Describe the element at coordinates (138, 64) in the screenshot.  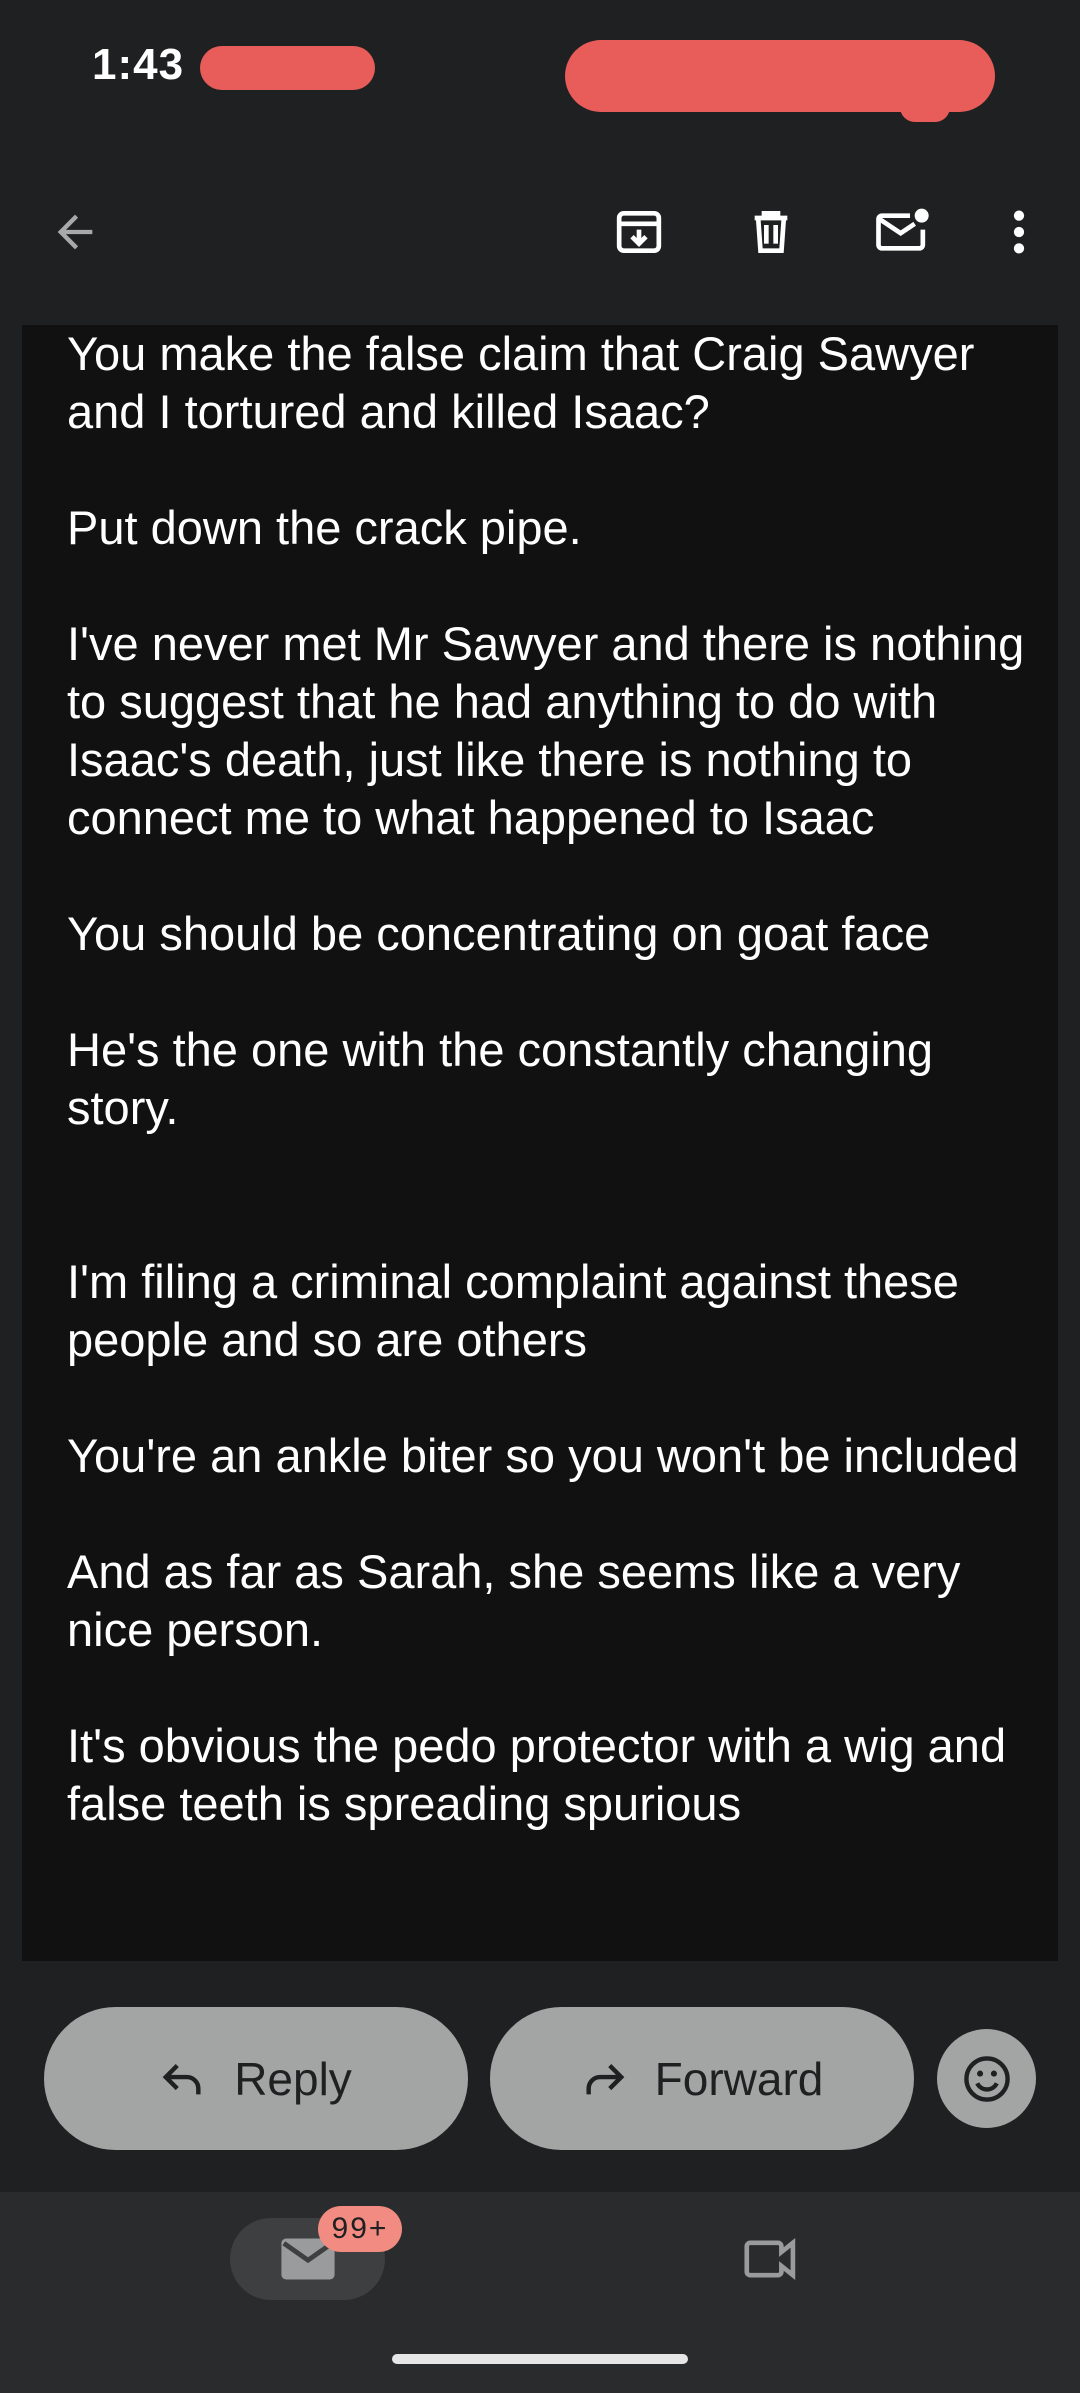
I see `status-time: 1:43` at that location.